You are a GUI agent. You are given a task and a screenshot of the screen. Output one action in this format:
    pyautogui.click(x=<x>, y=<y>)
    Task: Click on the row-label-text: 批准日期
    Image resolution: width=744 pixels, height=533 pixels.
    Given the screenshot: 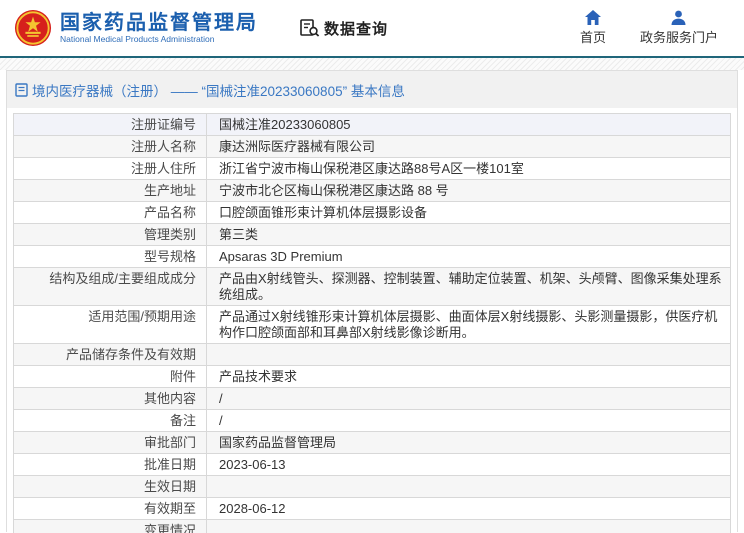 What is the action you would take?
    pyautogui.click(x=169, y=464)
    